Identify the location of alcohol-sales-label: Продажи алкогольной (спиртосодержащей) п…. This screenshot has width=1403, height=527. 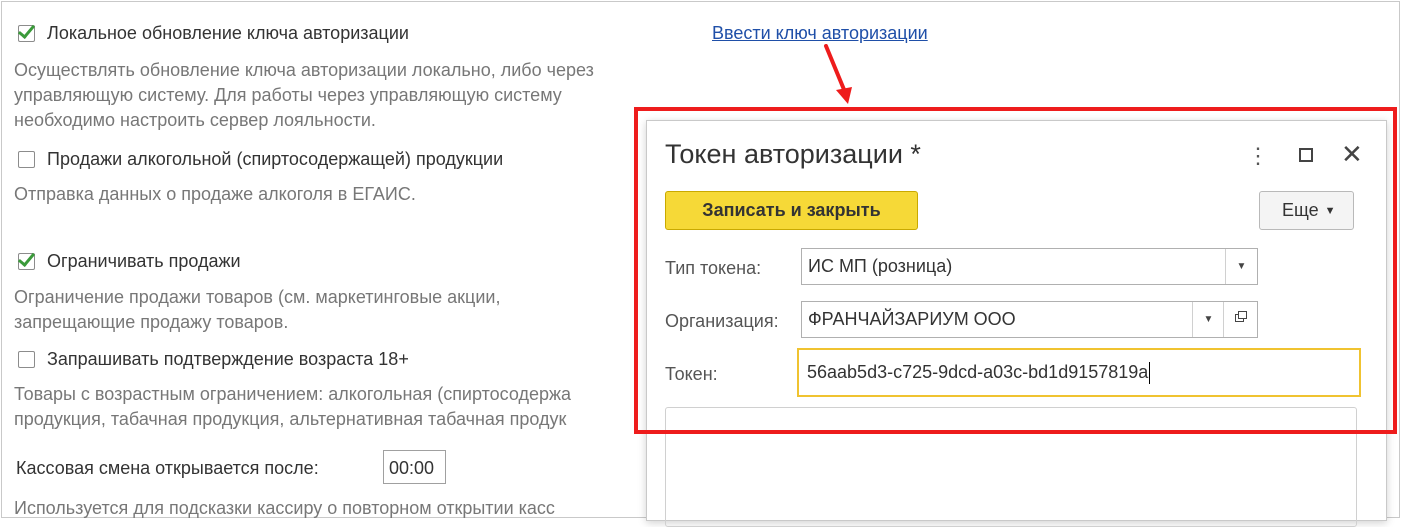
(275, 159).